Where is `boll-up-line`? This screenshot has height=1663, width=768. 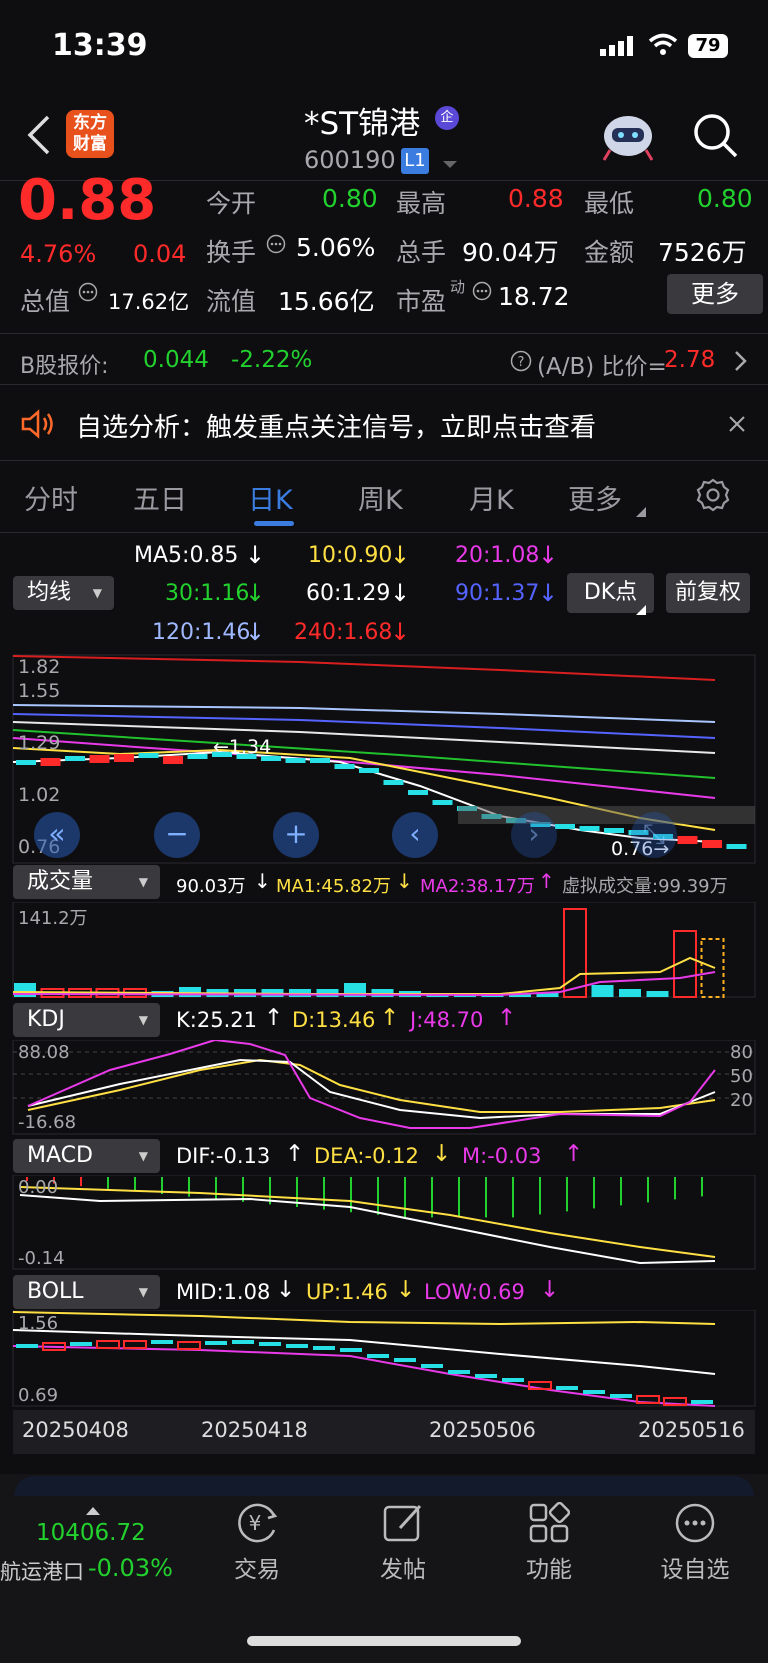 boll-up-line is located at coordinates (364, 1318).